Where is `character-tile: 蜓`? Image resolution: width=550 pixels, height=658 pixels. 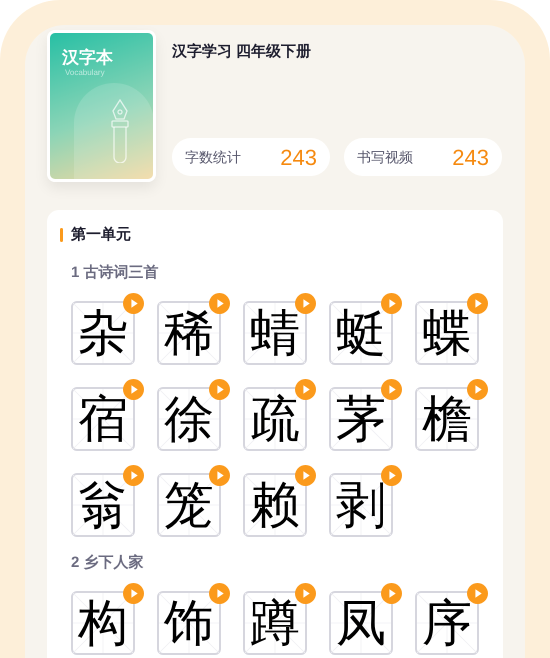
character-tile: 蜓 is located at coordinates (361, 332).